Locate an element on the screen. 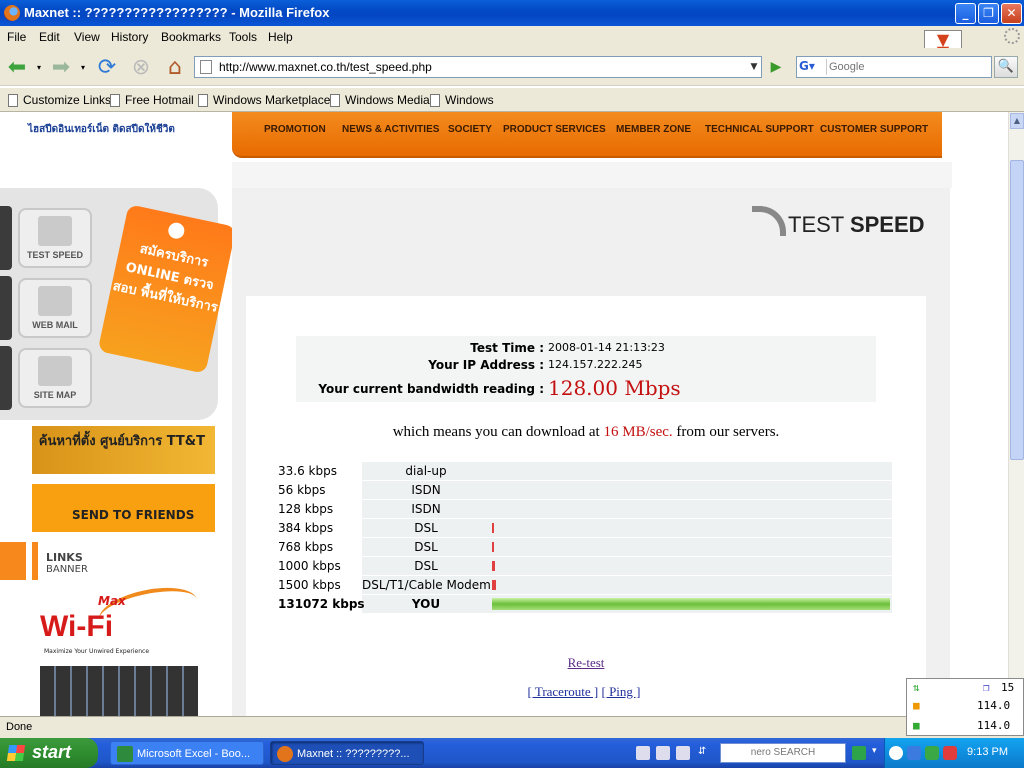  bookmark-label: Customize Links is located at coordinates (67, 100).